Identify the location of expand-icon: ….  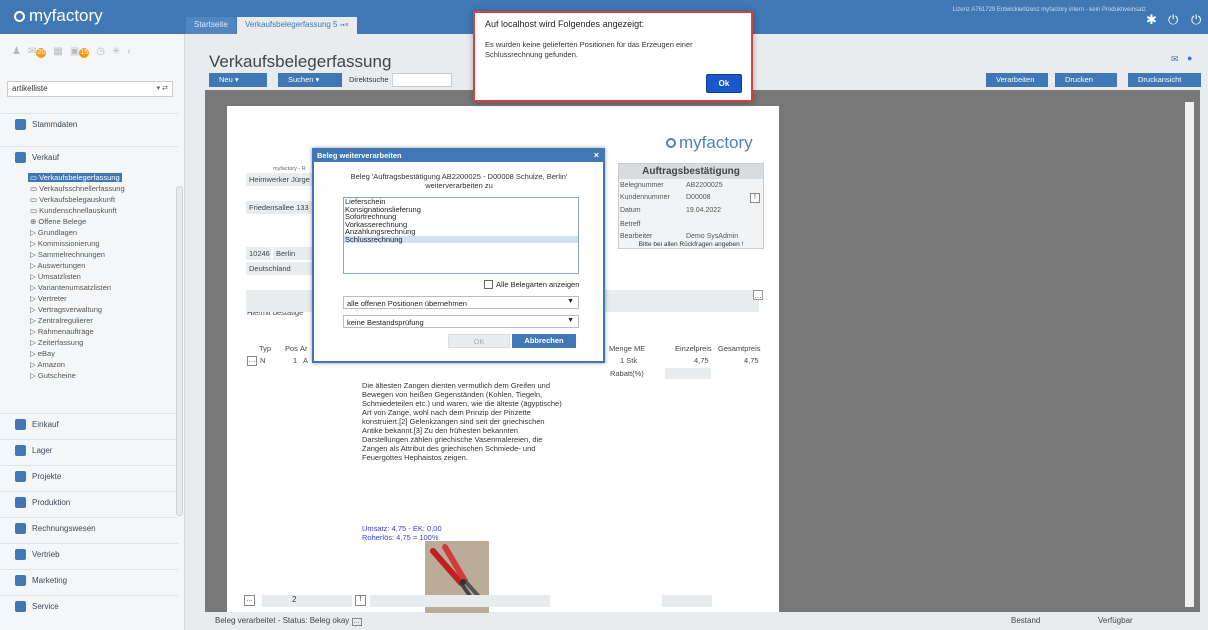
(758, 295).